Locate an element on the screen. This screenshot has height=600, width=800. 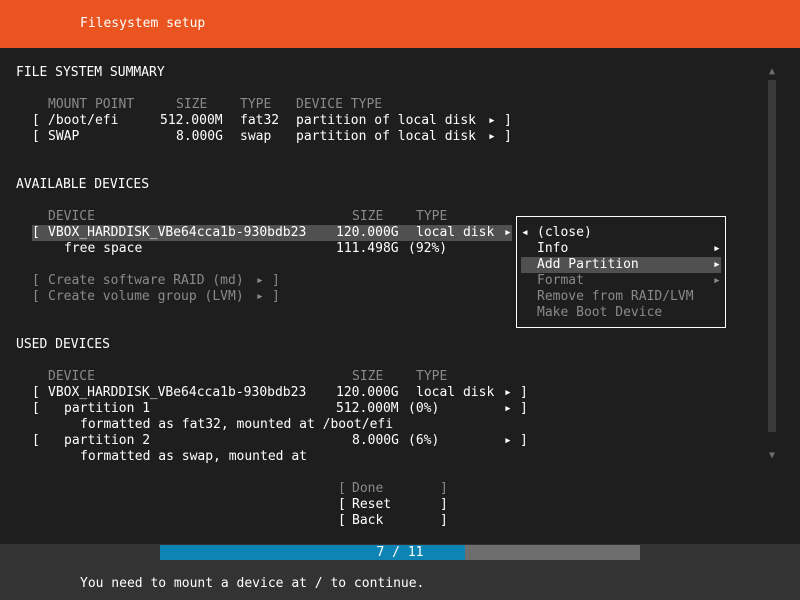
page-title: Filesystem setup is located at coordinates (143, 23).